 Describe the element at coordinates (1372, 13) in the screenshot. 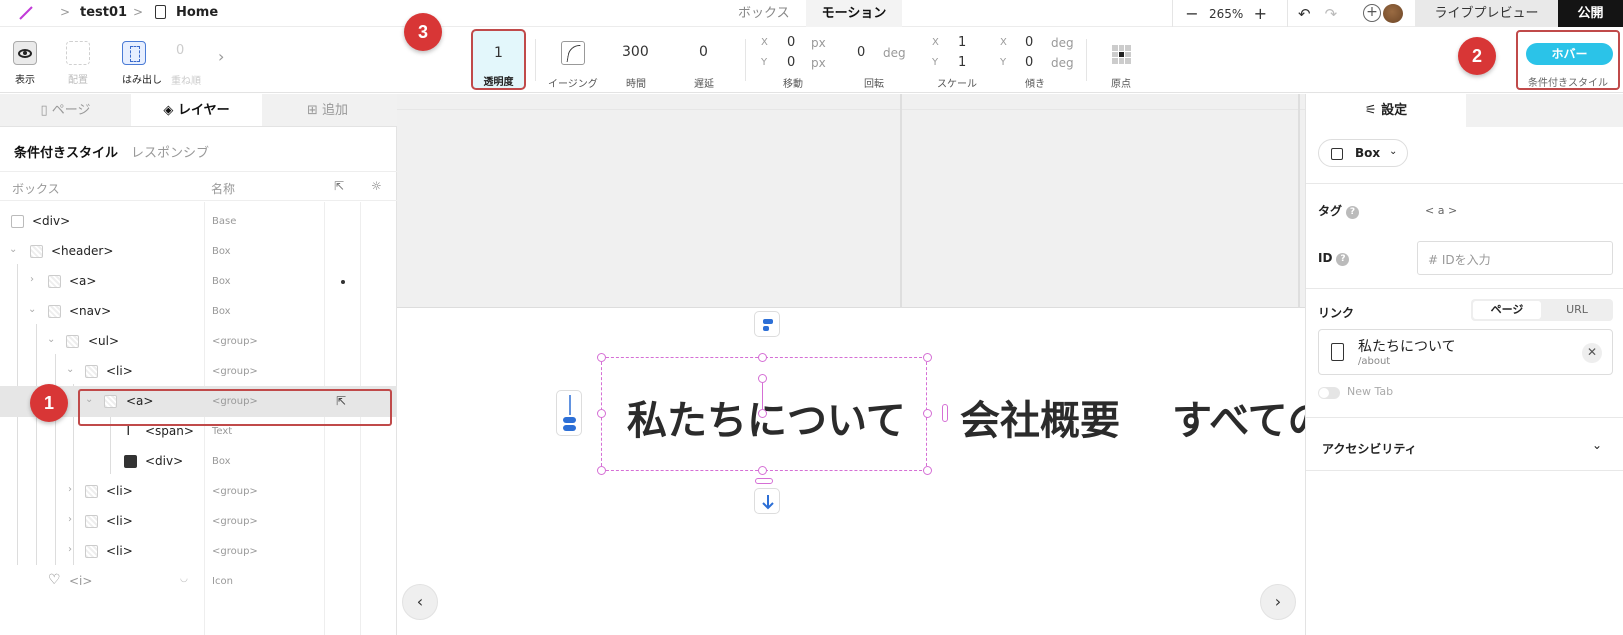

I see `add-collaborator-icon: +` at that location.